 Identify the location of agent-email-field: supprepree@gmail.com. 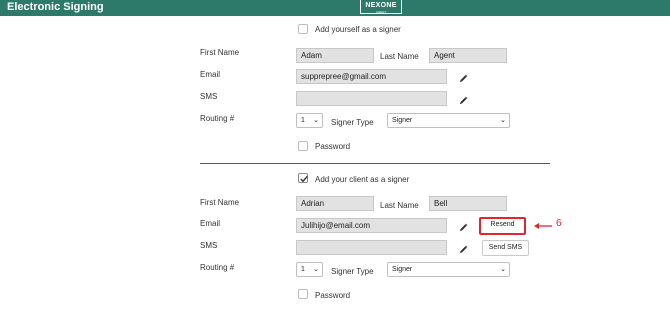
(371, 76).